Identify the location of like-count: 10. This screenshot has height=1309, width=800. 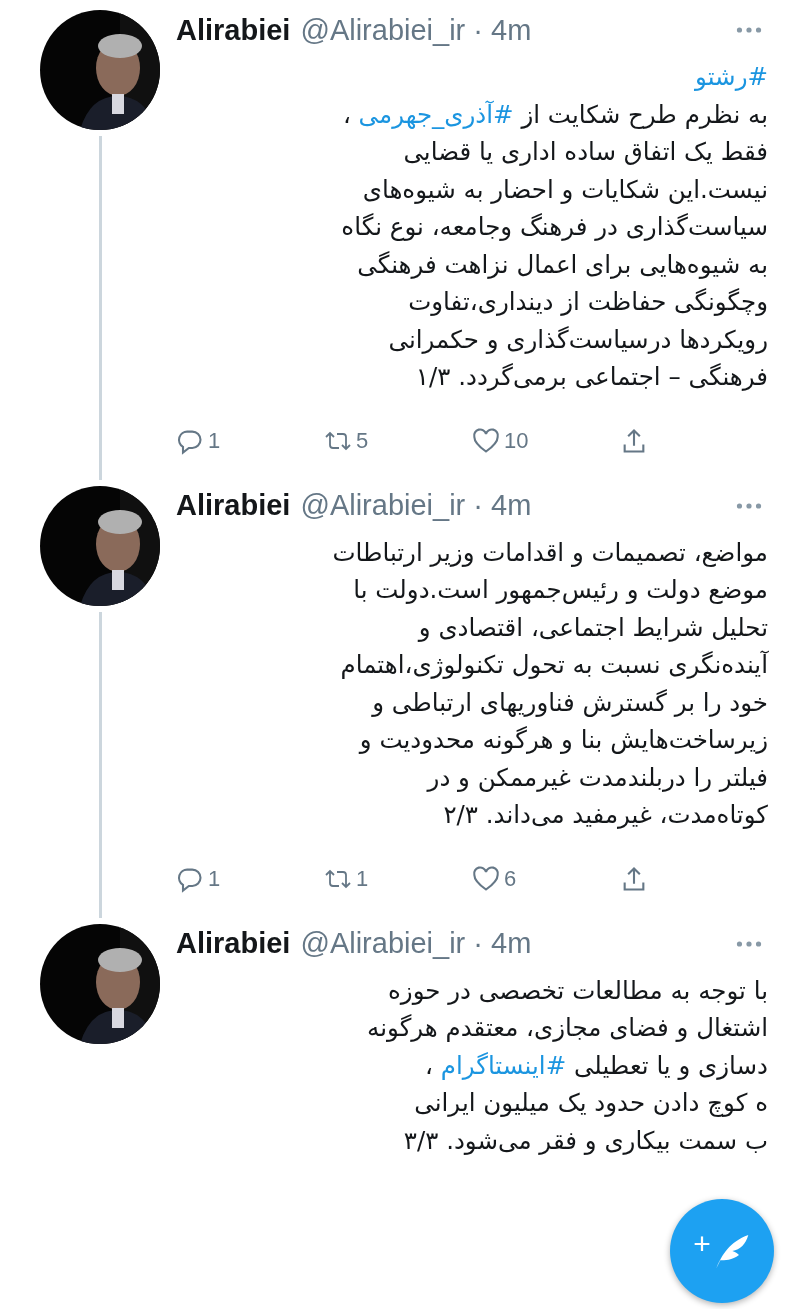
(516, 440).